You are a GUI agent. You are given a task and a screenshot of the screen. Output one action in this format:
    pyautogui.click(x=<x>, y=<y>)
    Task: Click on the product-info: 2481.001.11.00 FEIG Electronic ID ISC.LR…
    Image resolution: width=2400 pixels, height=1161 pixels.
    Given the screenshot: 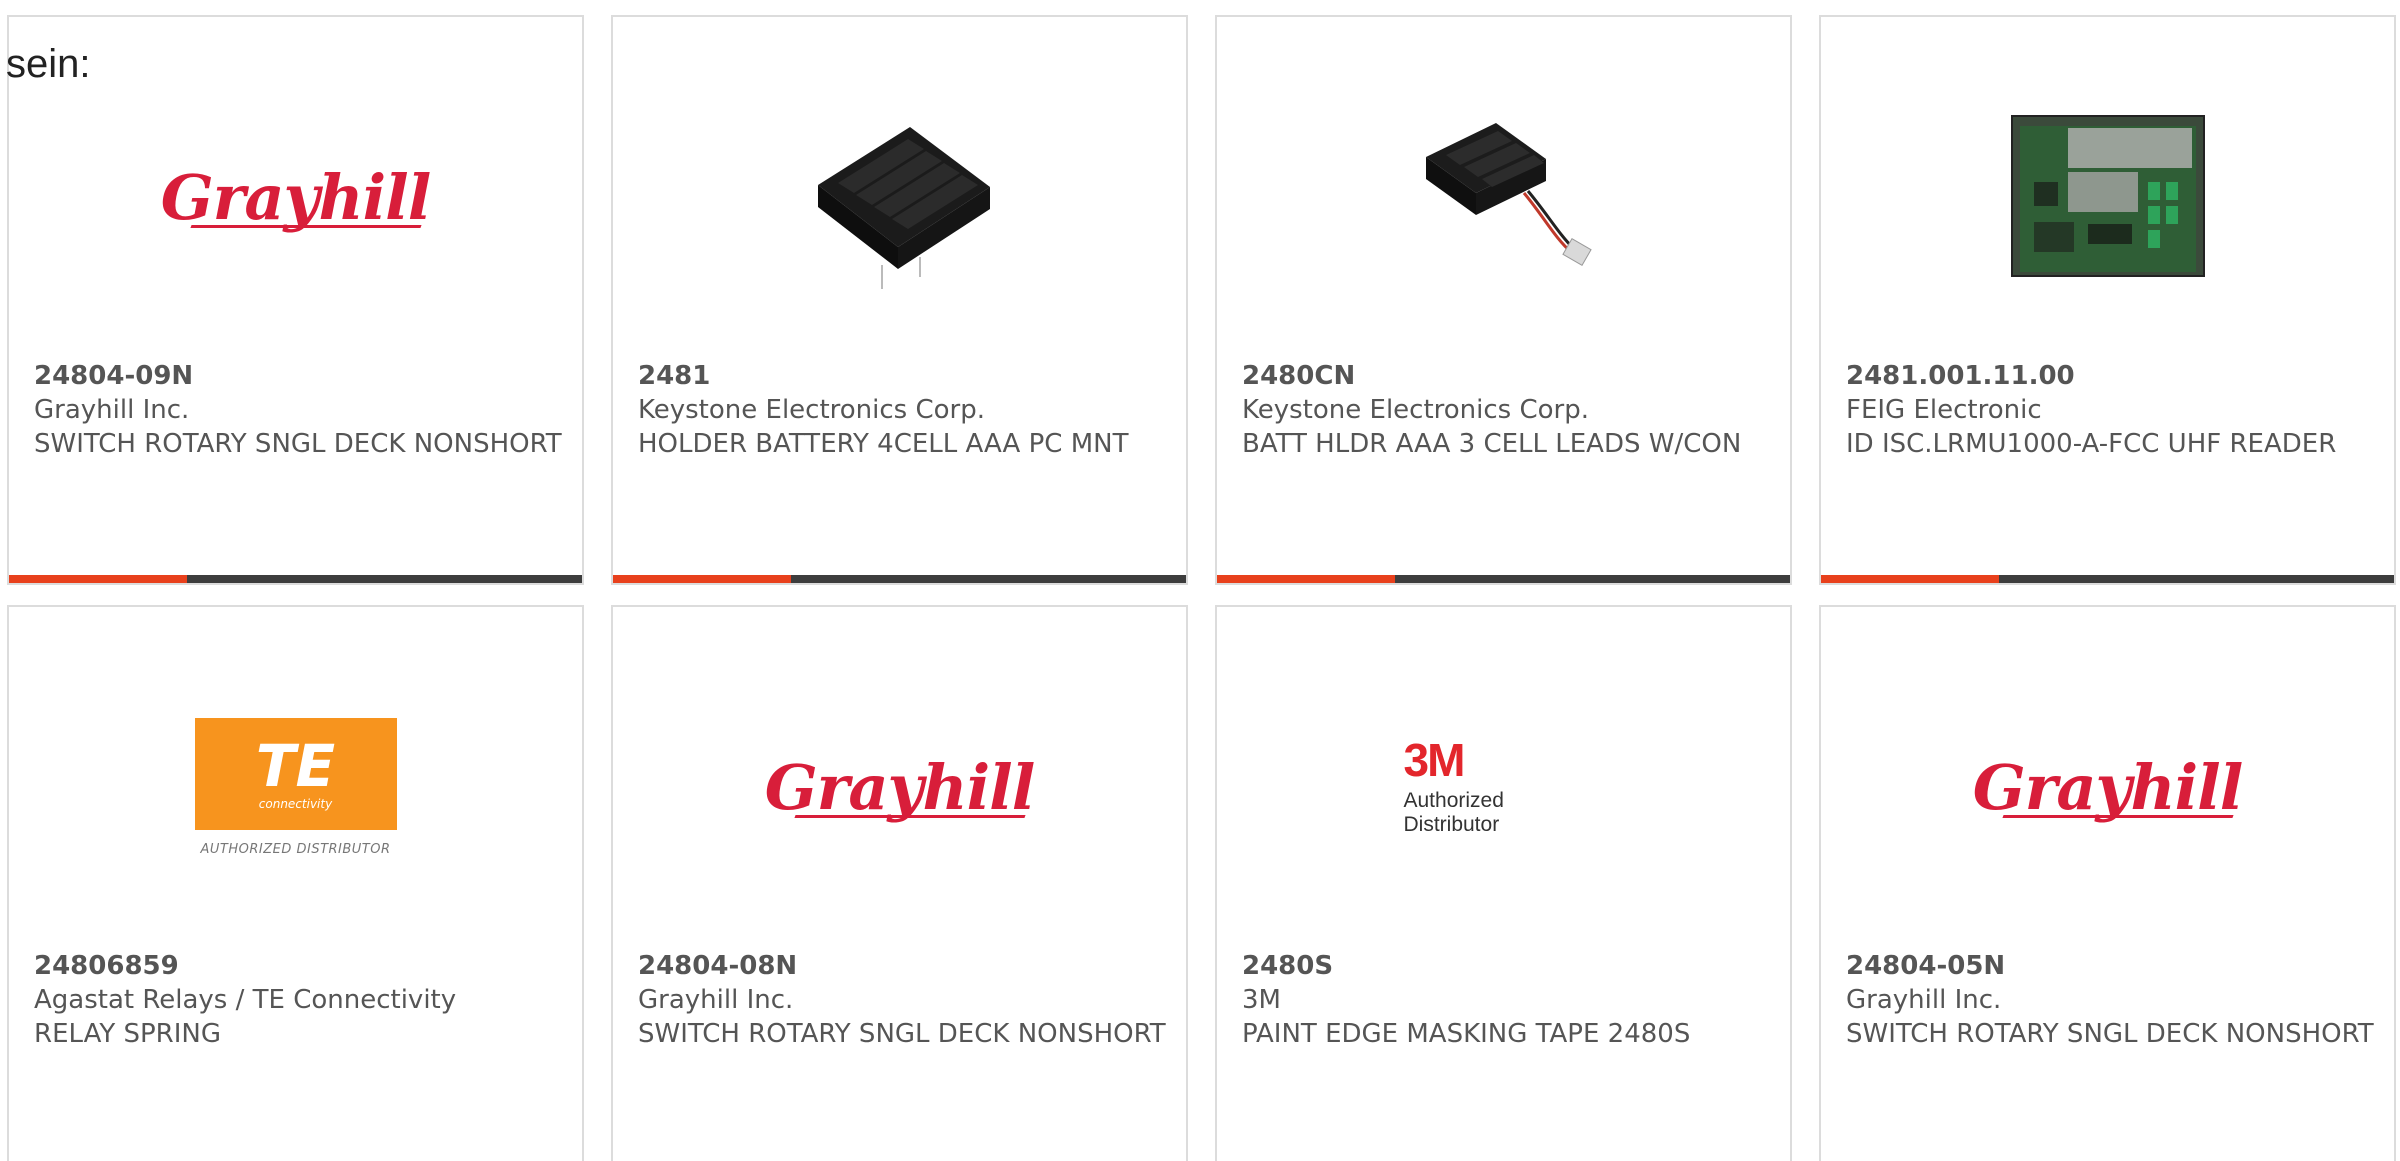 What is the action you would take?
    pyautogui.click(x=2110, y=410)
    